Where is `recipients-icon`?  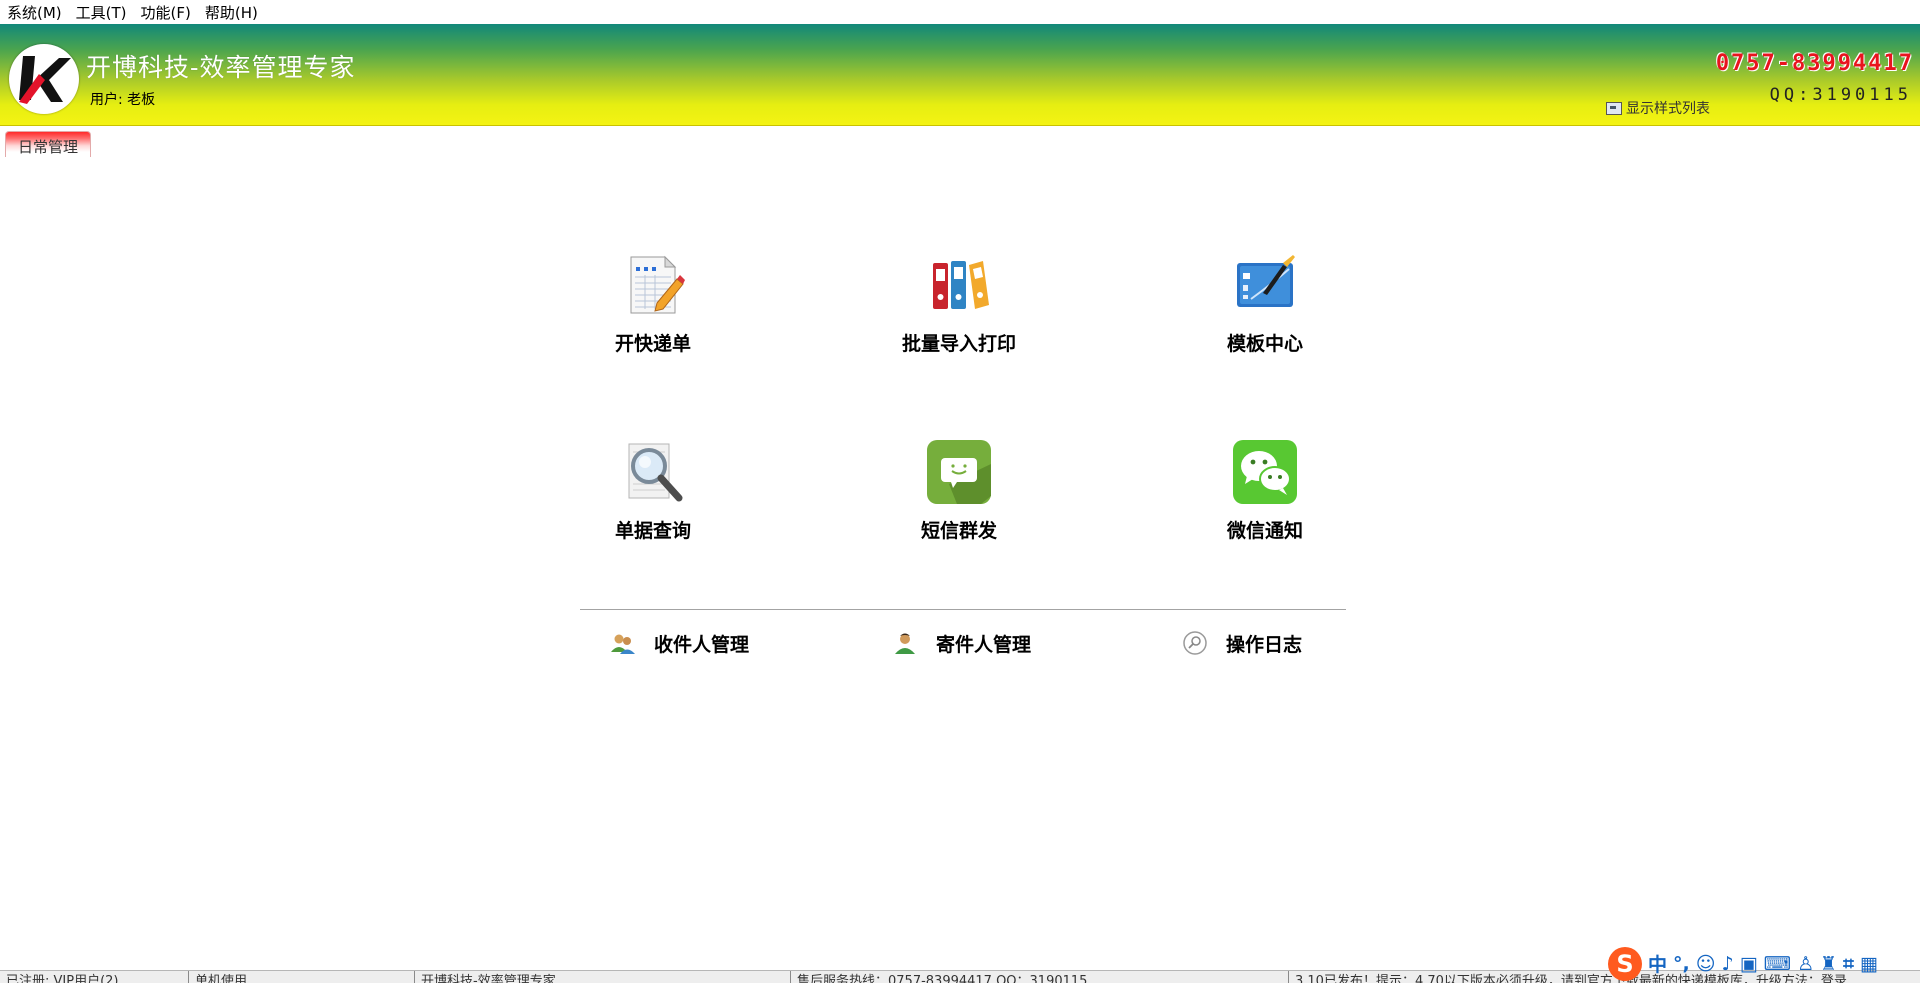
recipients-icon is located at coordinates (623, 643).